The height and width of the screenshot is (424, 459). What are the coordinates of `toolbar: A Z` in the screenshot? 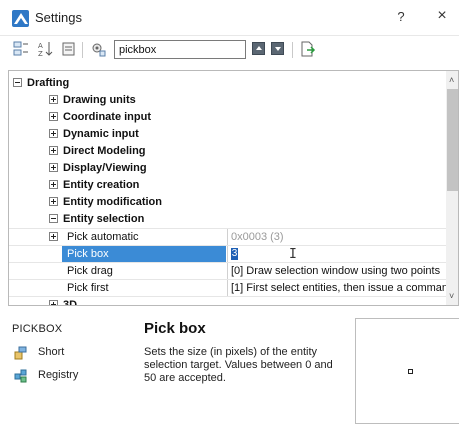 It's located at (229, 50).